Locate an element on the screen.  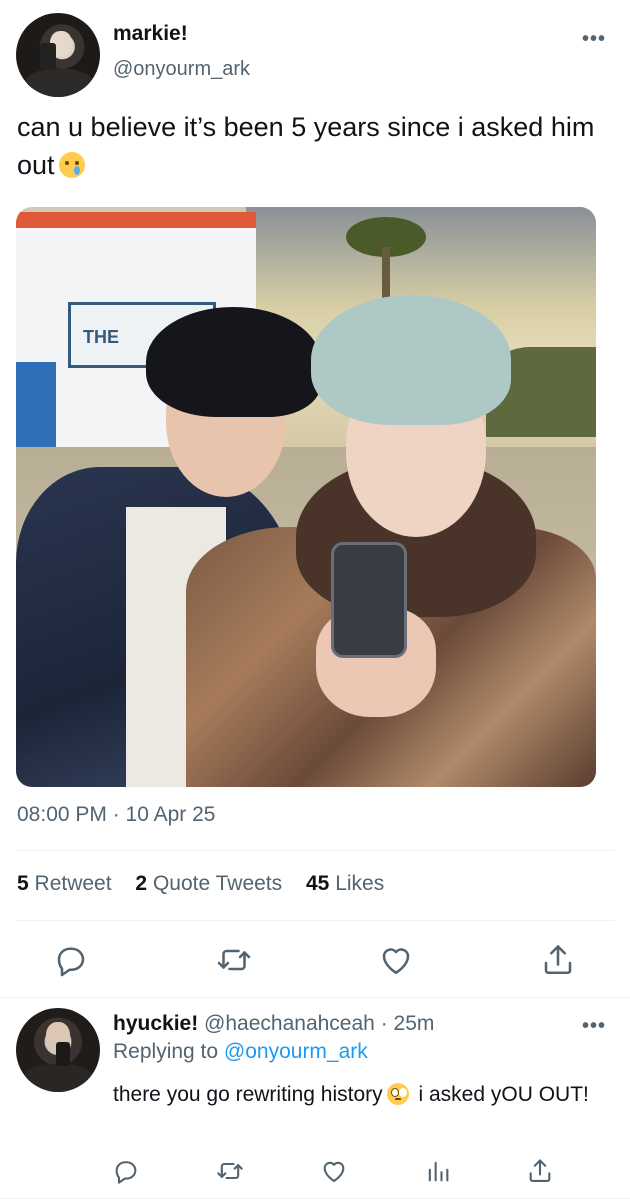
tweet-stats: 5 Retweet 2 Quote Tweets 45 Likes is located at coordinates (200, 884).